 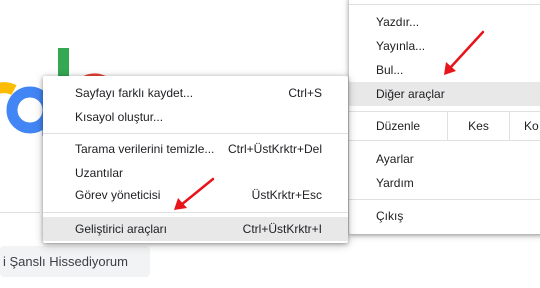 What do you see at coordinates (444, 216) in the screenshot?
I see `menu-item-exit: Çıkış` at bounding box center [444, 216].